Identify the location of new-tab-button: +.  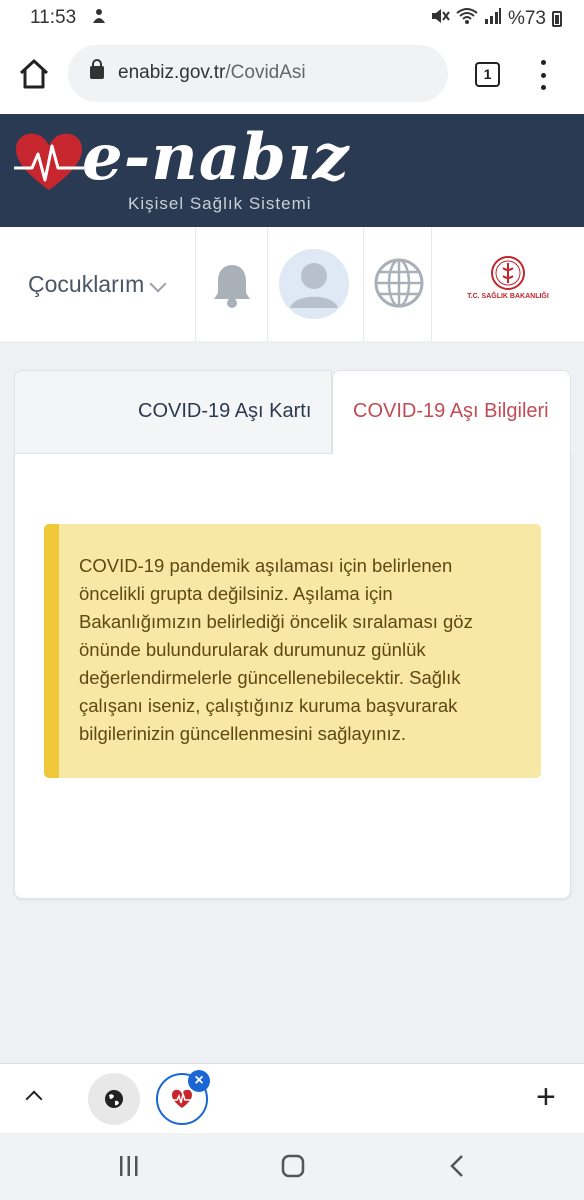
(546, 1097).